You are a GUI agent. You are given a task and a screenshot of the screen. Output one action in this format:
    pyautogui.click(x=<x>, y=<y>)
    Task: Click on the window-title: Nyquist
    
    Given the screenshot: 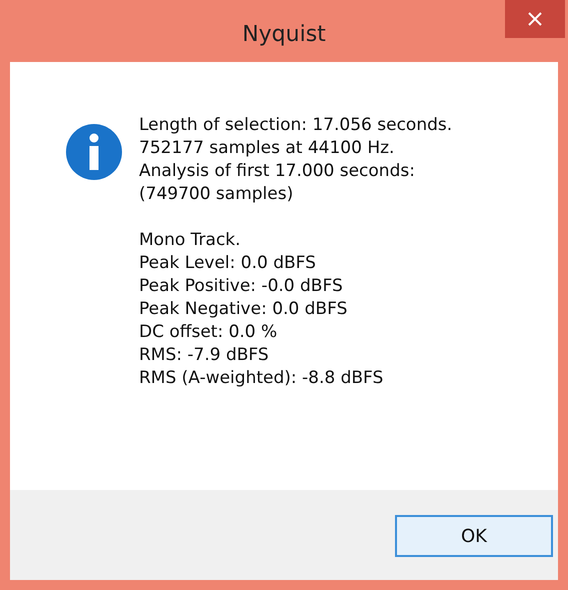 What is the action you would take?
    pyautogui.click(x=284, y=34)
    